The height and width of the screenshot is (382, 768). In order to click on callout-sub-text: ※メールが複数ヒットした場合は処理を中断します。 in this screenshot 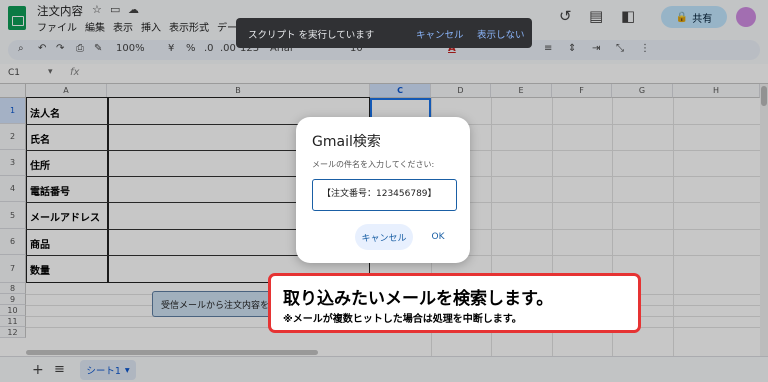, I will do `click(402, 319)`.